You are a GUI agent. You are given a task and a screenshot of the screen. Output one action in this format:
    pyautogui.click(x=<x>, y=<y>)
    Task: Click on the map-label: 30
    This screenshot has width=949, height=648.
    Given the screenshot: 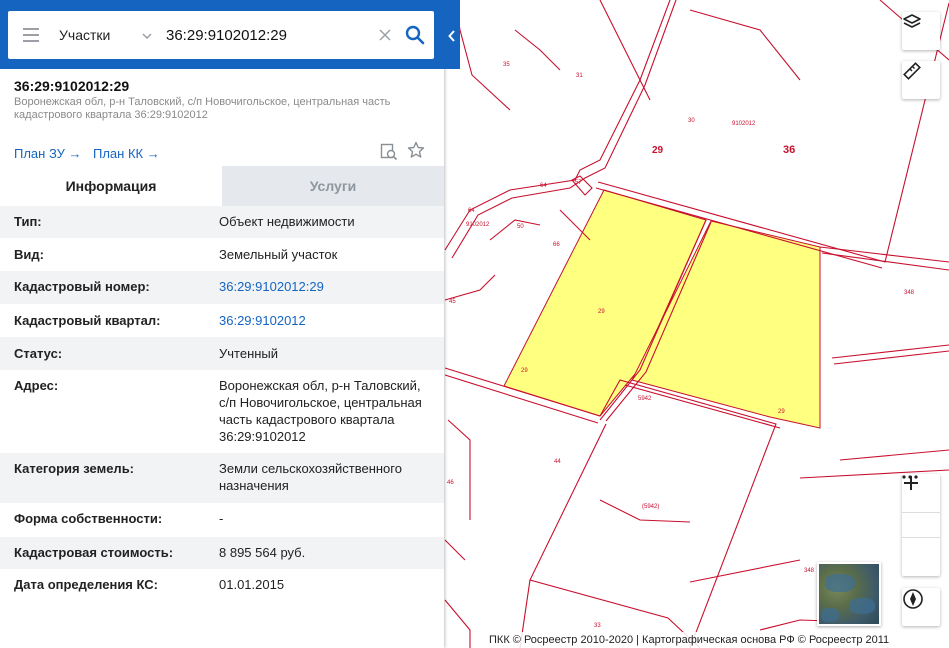 What is the action you would take?
    pyautogui.click(x=691, y=121)
    